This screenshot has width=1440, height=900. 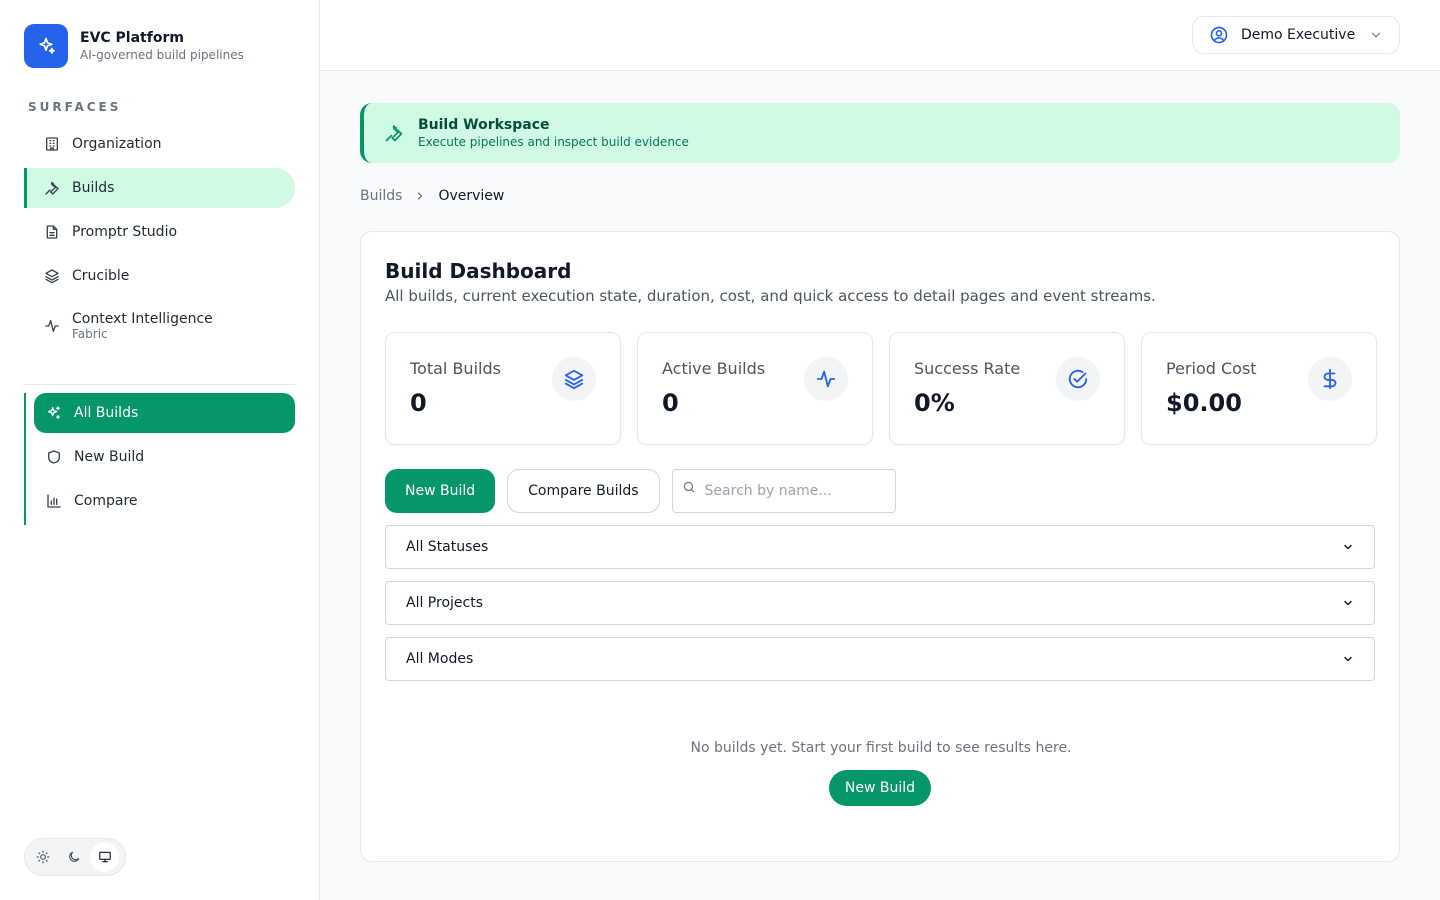 What do you see at coordinates (106, 501) in the screenshot?
I see `subnav-item-label: Compare` at bounding box center [106, 501].